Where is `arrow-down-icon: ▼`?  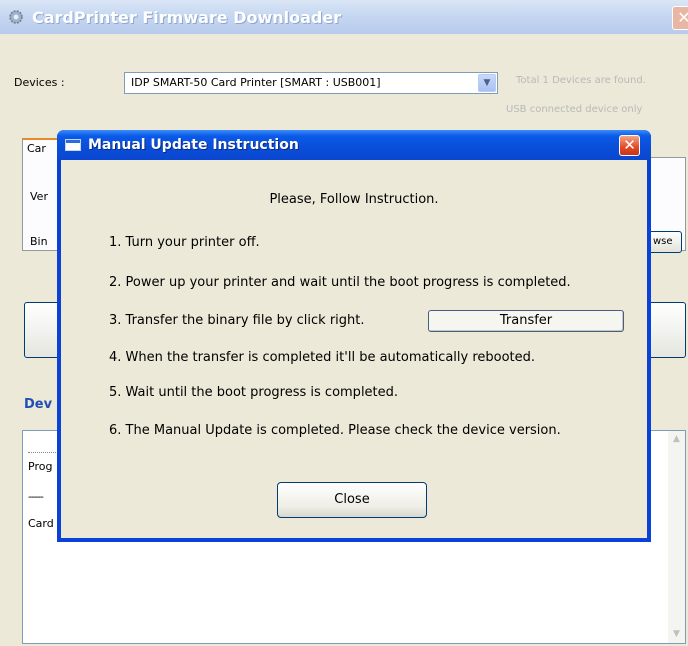 arrow-down-icon: ▼ is located at coordinates (676, 634).